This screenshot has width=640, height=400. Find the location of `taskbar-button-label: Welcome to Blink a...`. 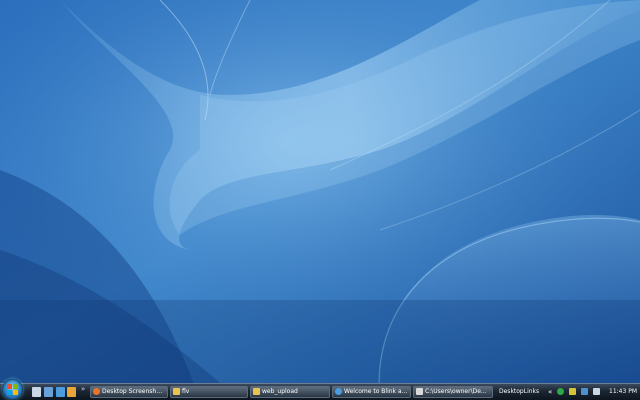

taskbar-button-label: Welcome to Blink a... is located at coordinates (376, 391).